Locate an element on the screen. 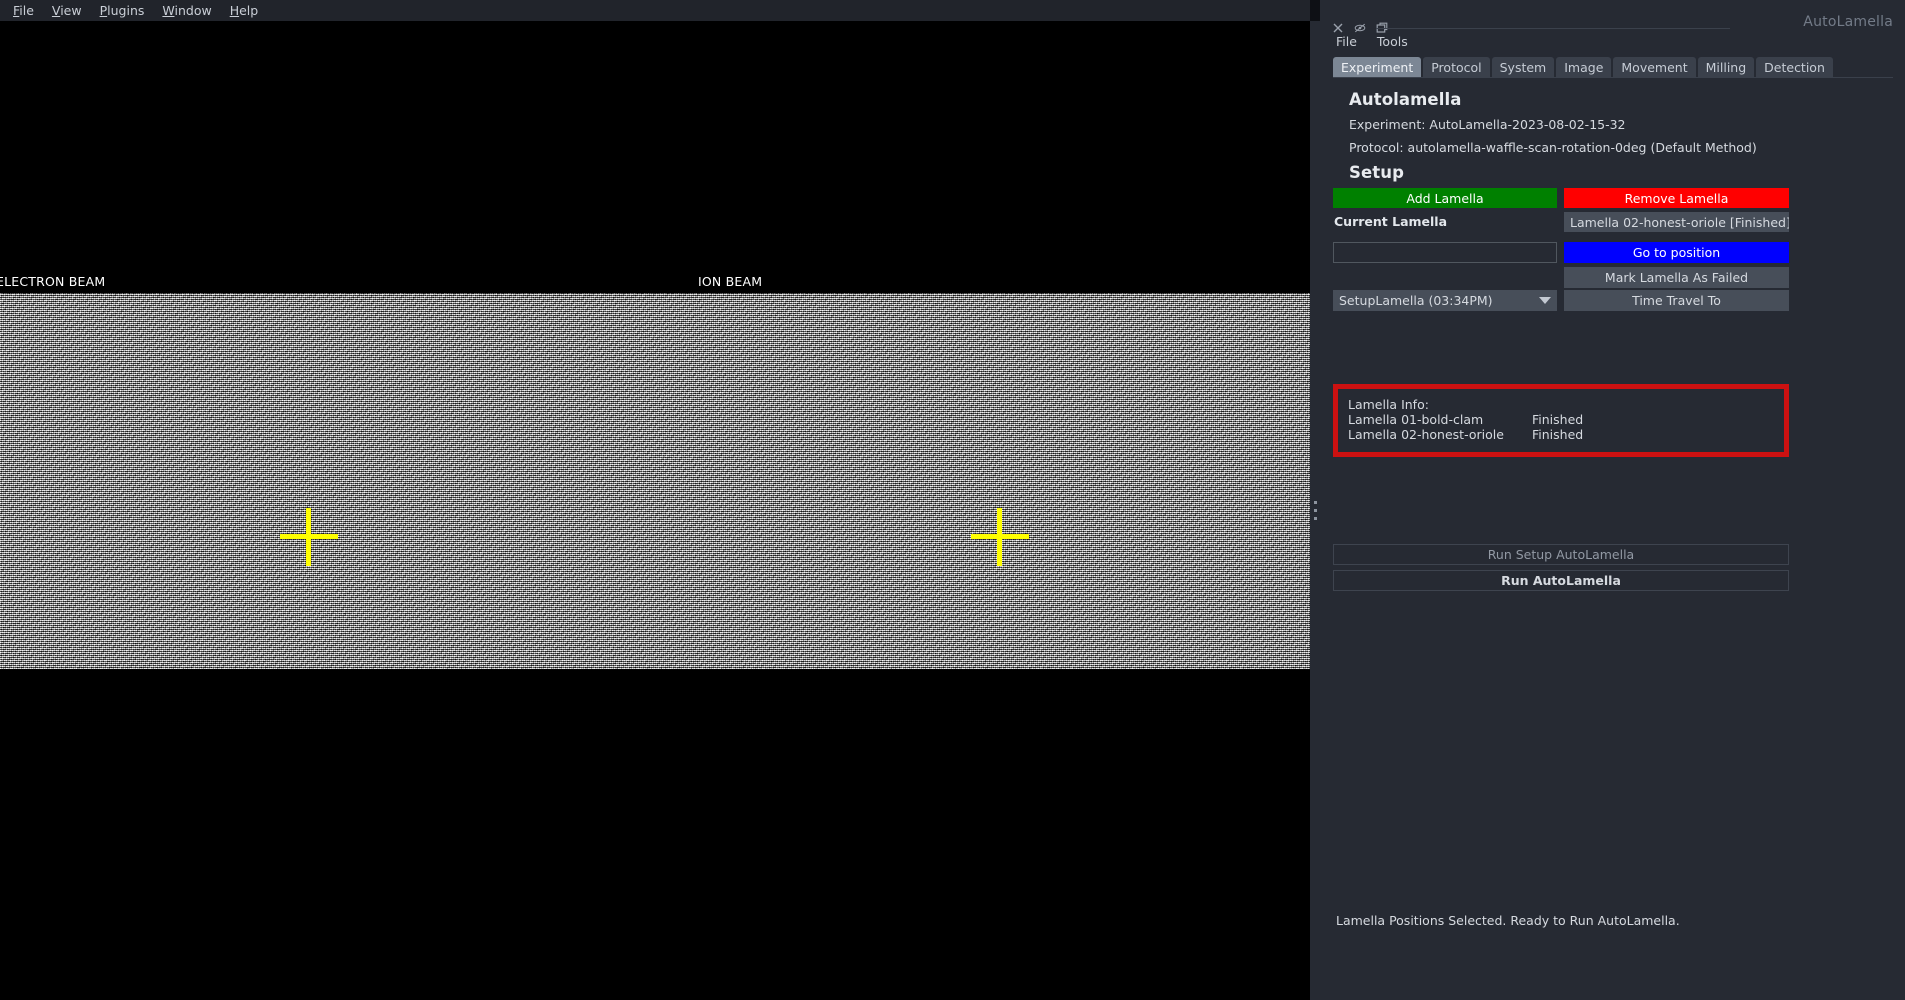 This screenshot has height=1000, width=1905. lamella-name: Lamella 01-bold-clam is located at coordinates (1416, 419).